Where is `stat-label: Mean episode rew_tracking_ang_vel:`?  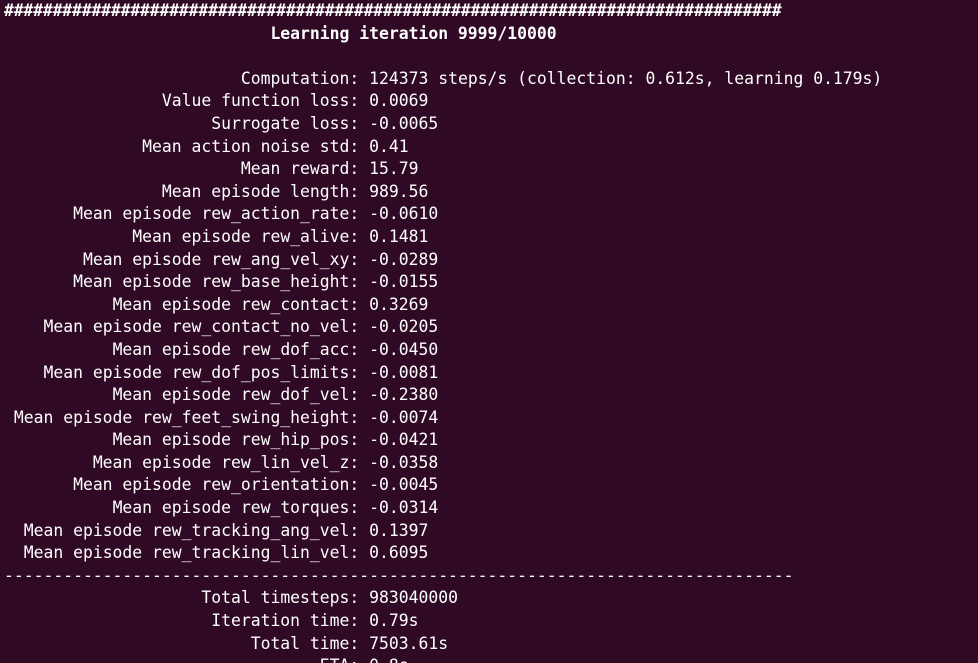 stat-label: Mean episode rew_tracking_ang_vel: is located at coordinates (191, 530).